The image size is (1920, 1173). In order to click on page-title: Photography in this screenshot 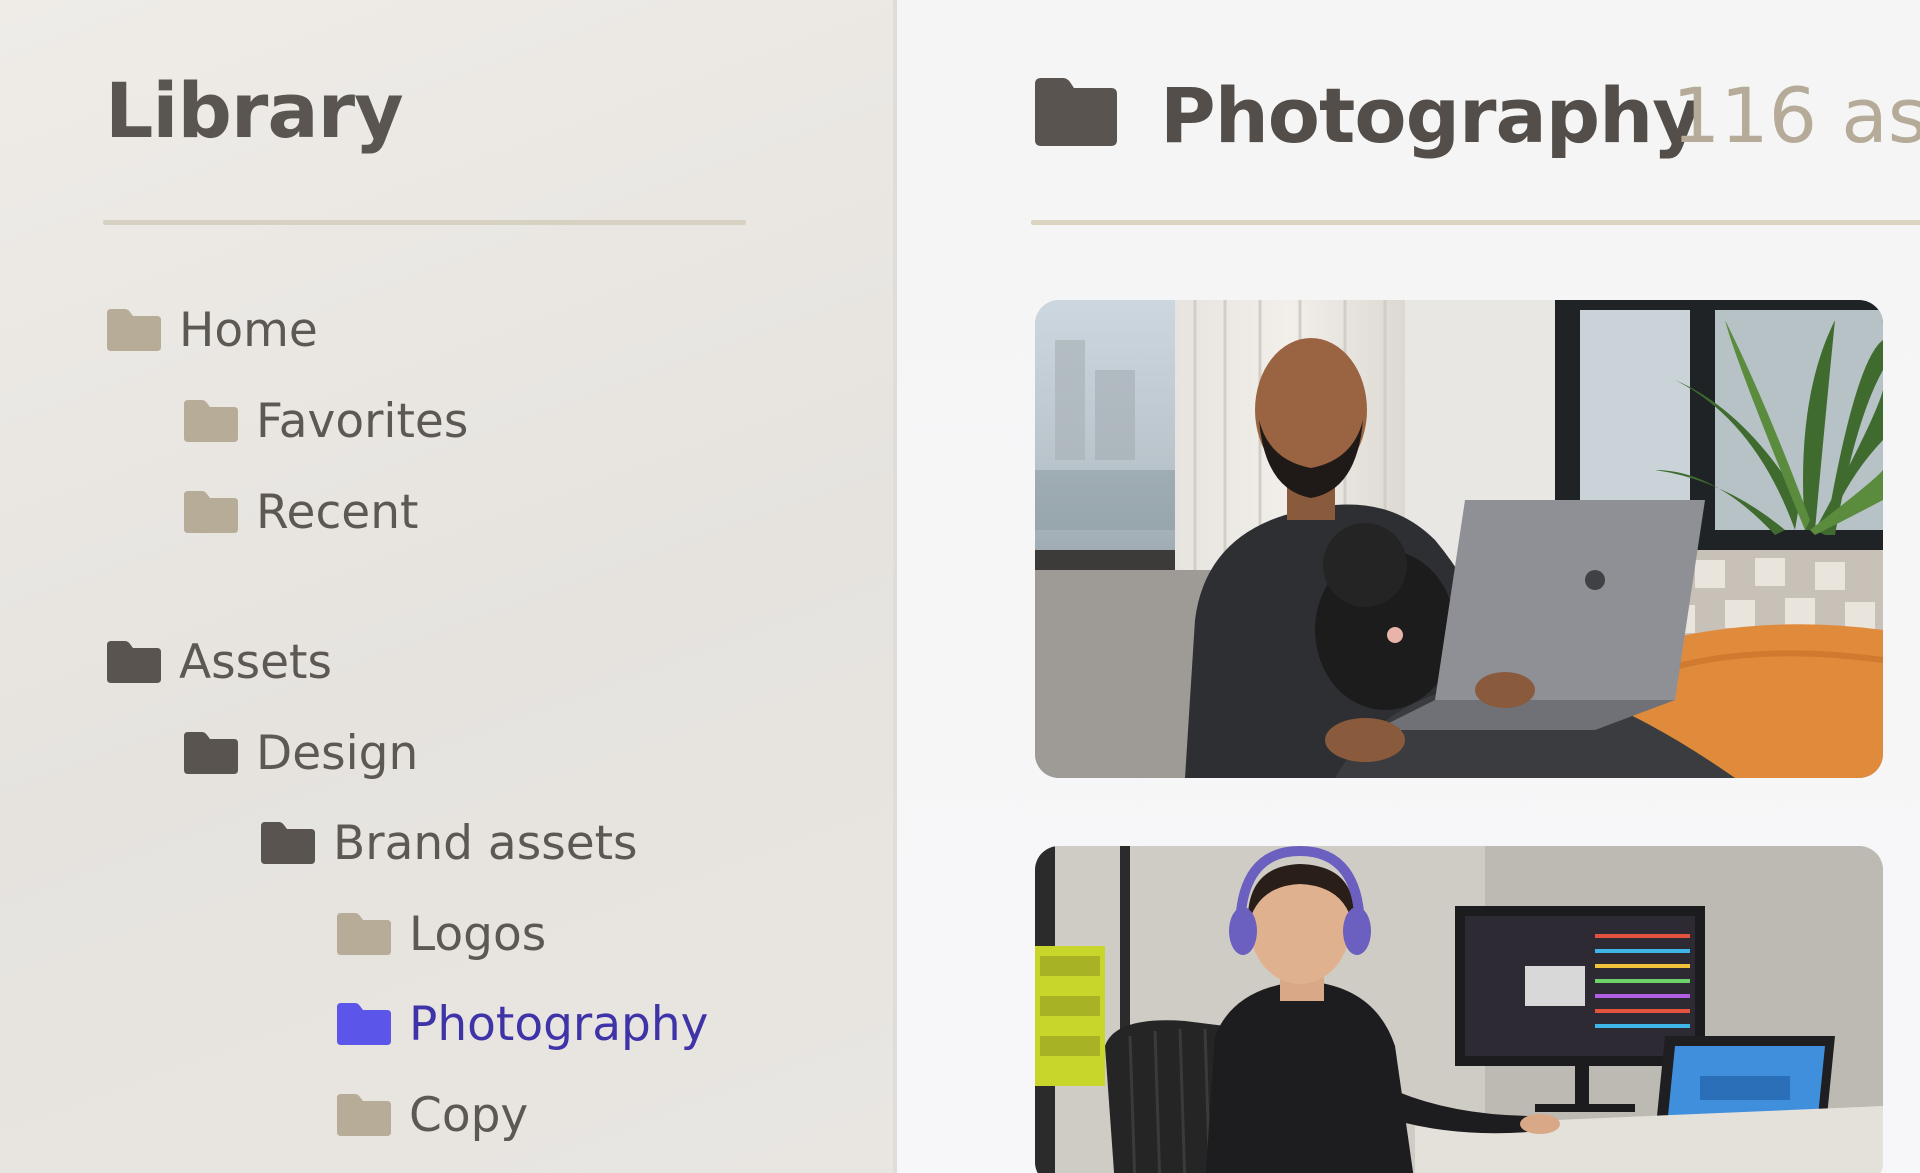, I will do `click(1431, 115)`.